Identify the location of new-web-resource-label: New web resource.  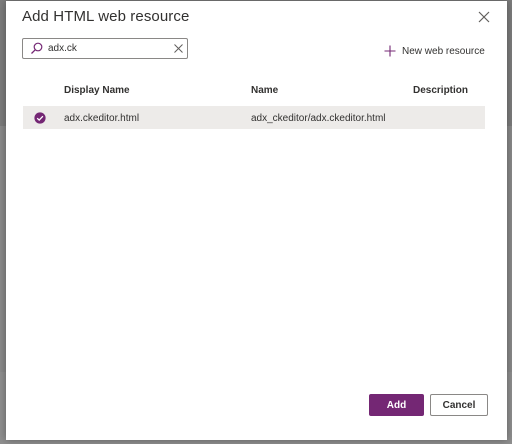
(443, 51).